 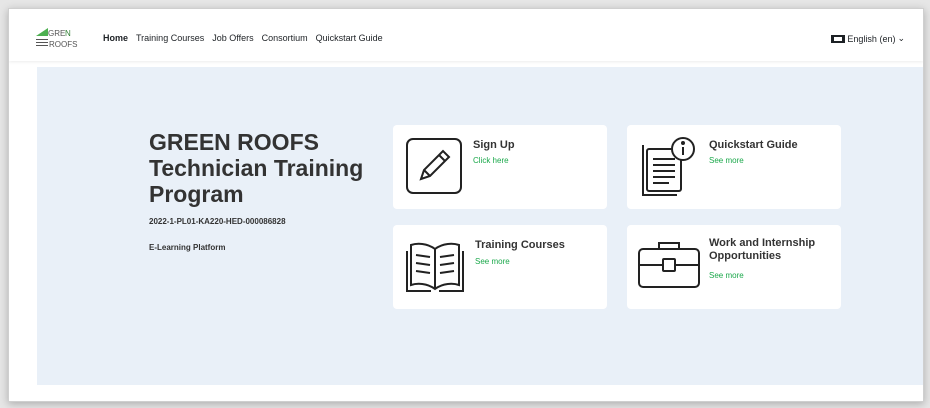 I want to click on language-label: English (en), so click(x=871, y=38).